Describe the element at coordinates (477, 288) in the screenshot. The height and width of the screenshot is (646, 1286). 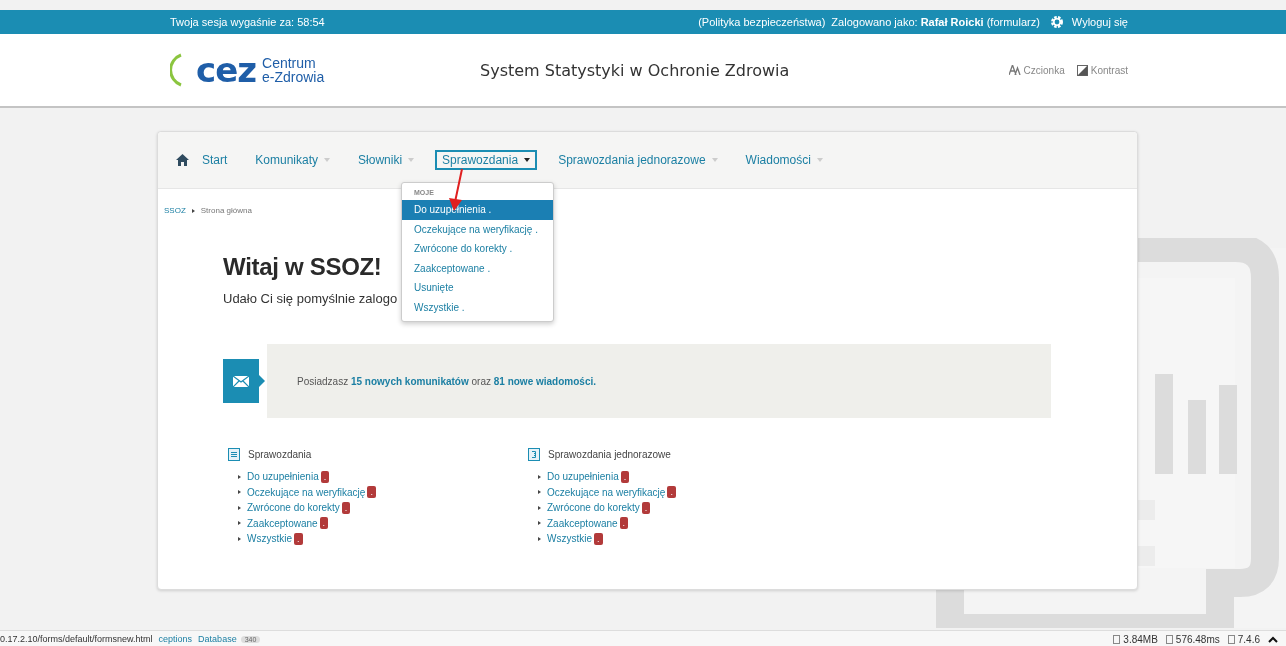
I see `dropdown-item: Usunięte` at that location.